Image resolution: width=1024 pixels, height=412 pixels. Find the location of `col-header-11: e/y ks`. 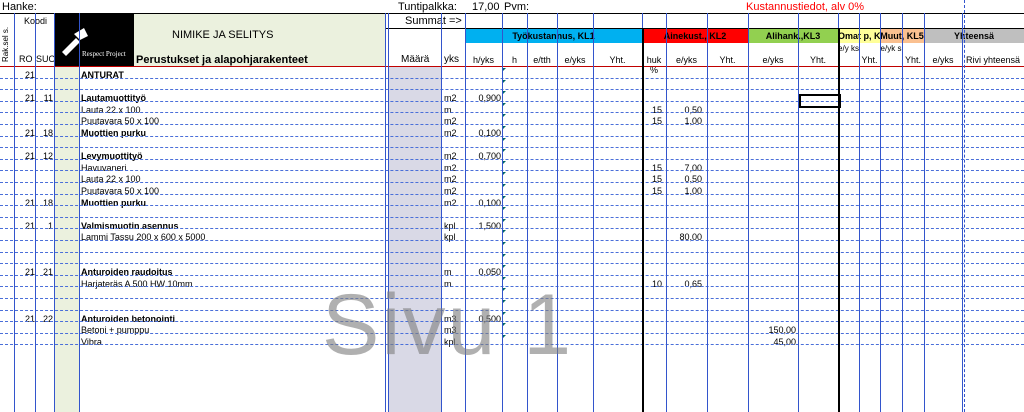

col-header-11: e/y ks is located at coordinates (848, 48).